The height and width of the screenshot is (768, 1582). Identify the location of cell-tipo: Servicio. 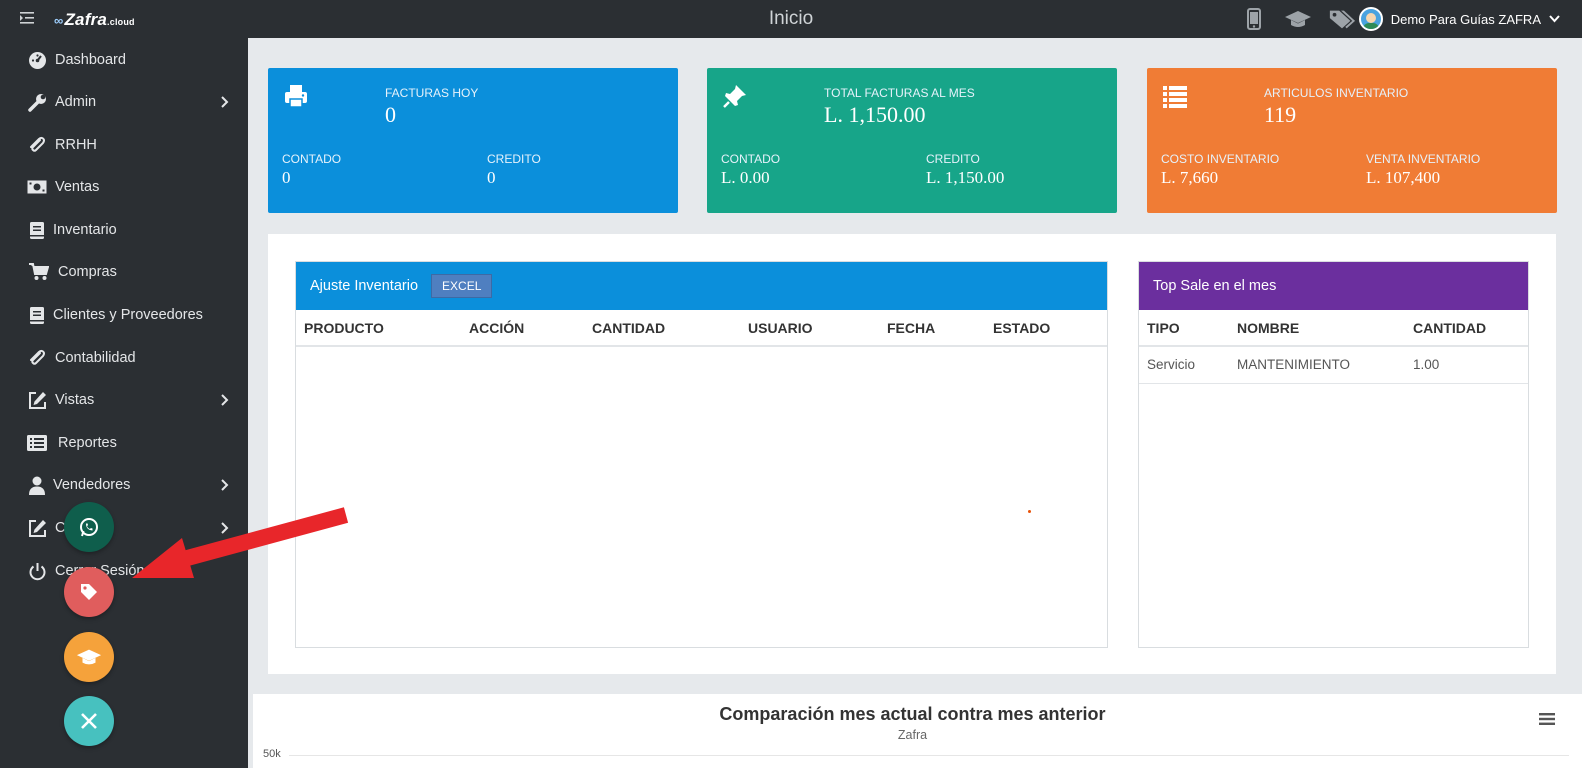
(1171, 364).